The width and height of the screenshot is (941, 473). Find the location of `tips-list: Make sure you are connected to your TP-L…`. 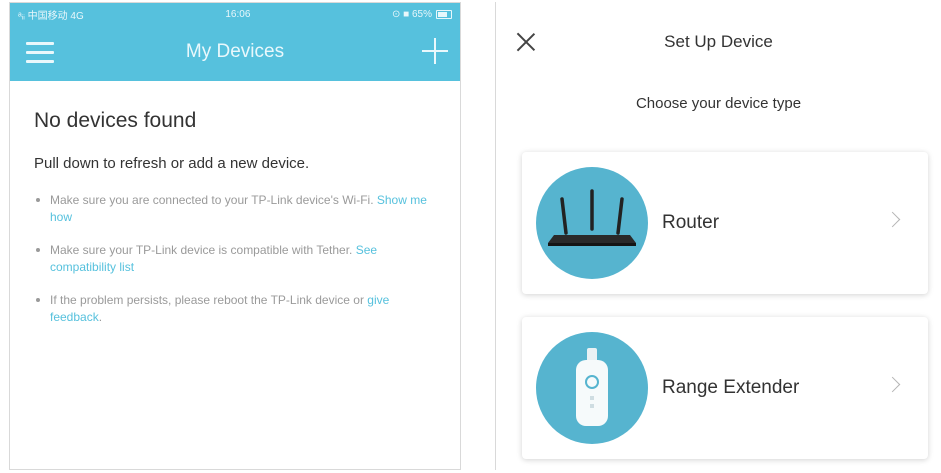

tips-list: Make sure you are connected to your TP-L… is located at coordinates (235, 259).